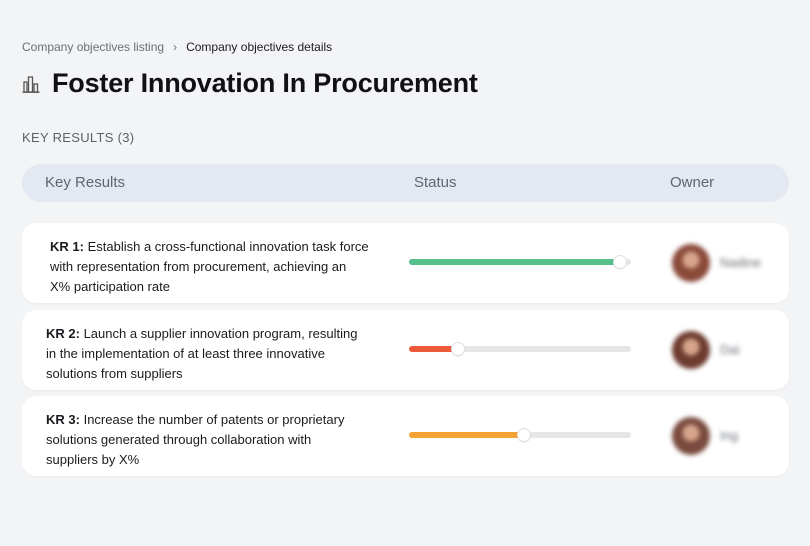 Image resolution: width=810 pixels, height=546 pixels. Describe the element at coordinates (67, 246) in the screenshot. I see `key-result-id: KR 1:` at that location.